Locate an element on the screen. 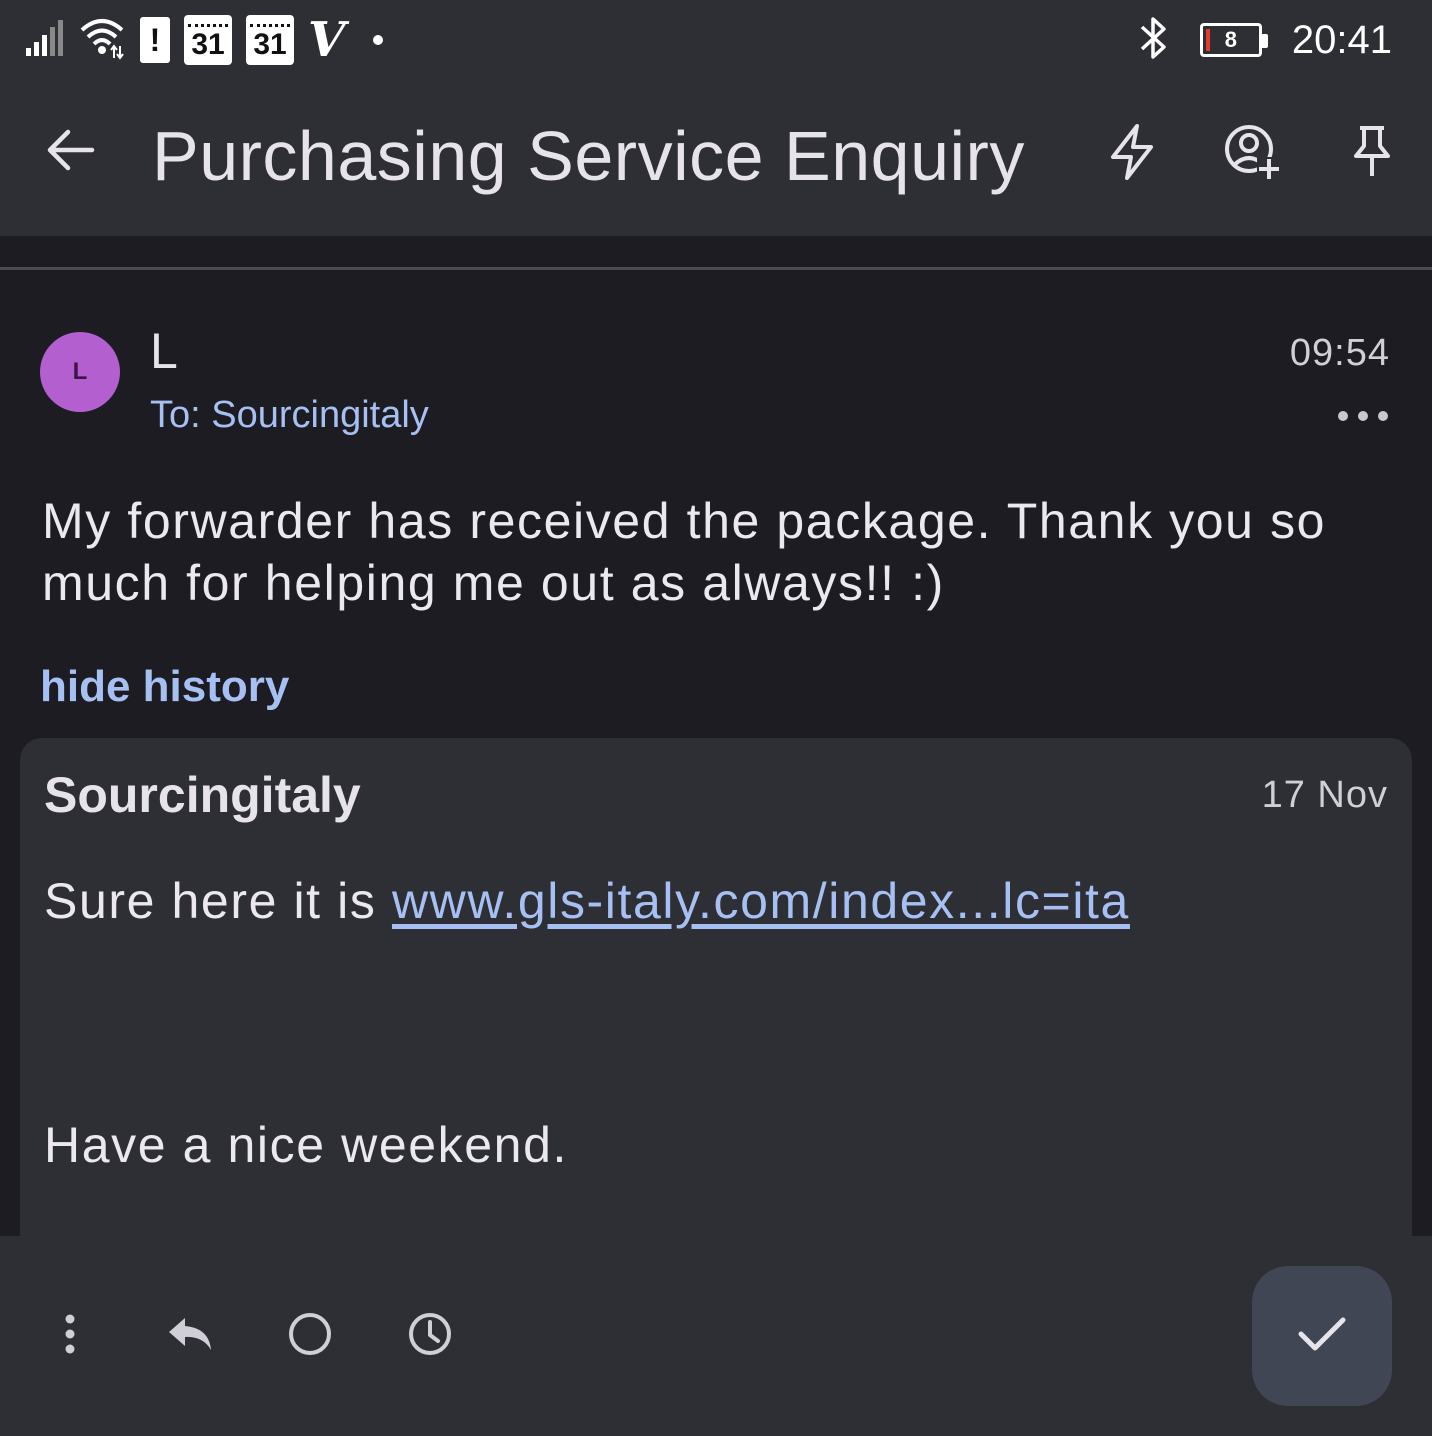  battery-icon: 8 is located at coordinates (1233, 40).